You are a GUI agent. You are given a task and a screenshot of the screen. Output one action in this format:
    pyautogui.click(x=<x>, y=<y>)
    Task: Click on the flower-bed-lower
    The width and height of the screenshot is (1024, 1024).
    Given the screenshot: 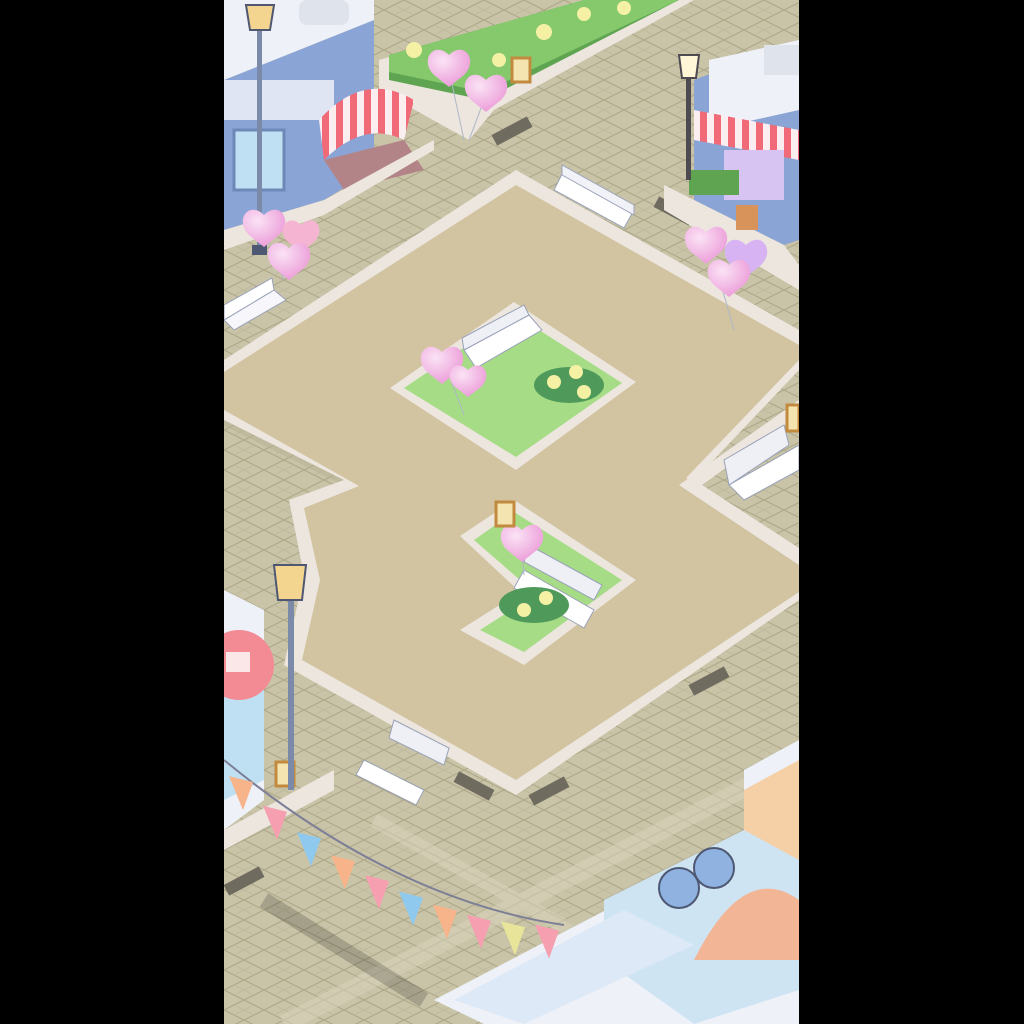 What is the action you would take?
    pyautogui.click(x=534, y=605)
    